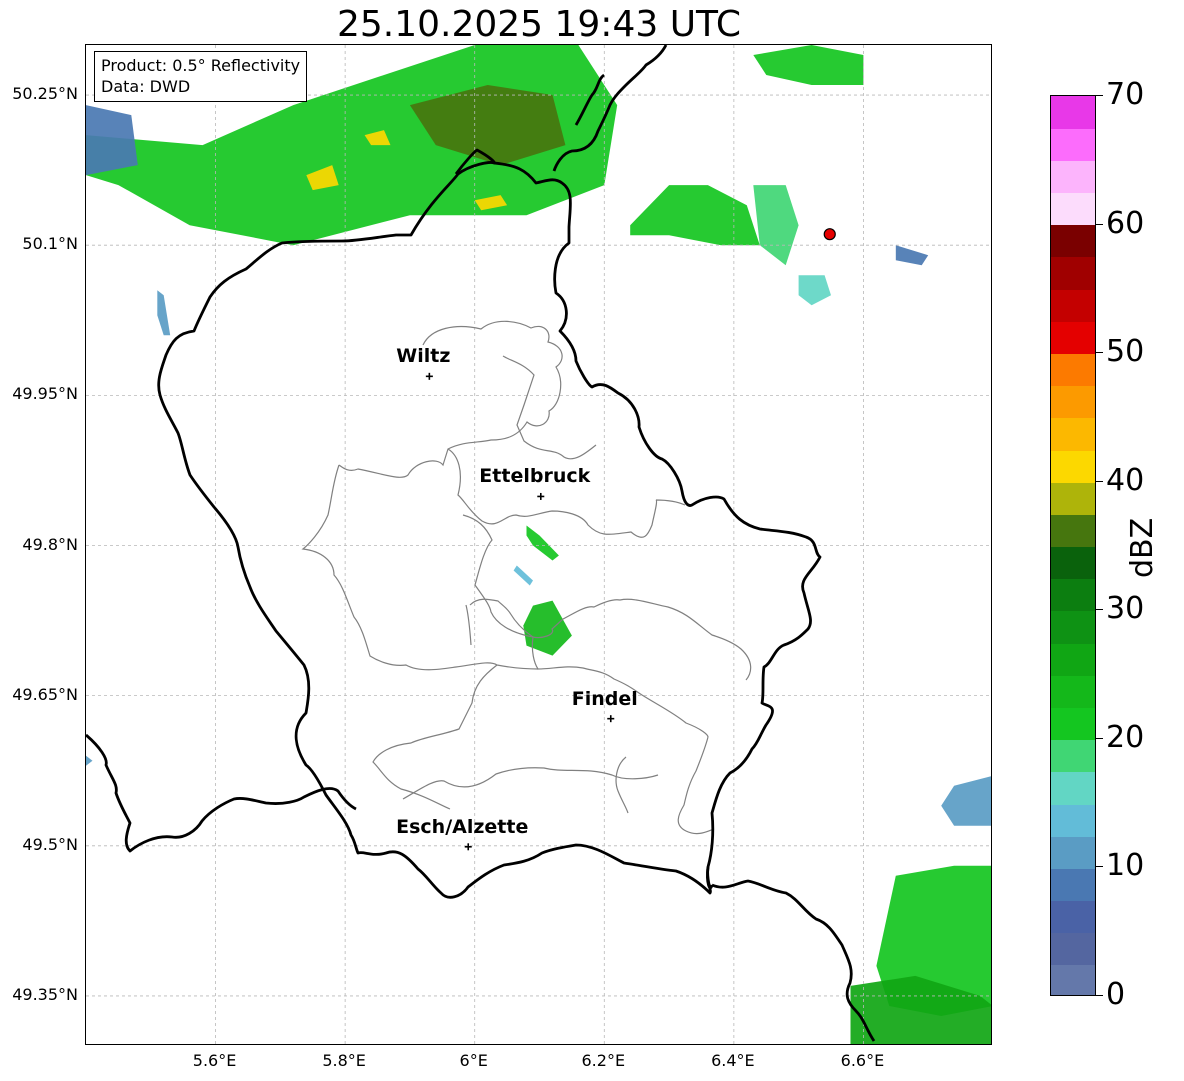  Describe the element at coordinates (45, 994) in the screenshot. I see `latitude-tick-label: 49.35°N` at that location.